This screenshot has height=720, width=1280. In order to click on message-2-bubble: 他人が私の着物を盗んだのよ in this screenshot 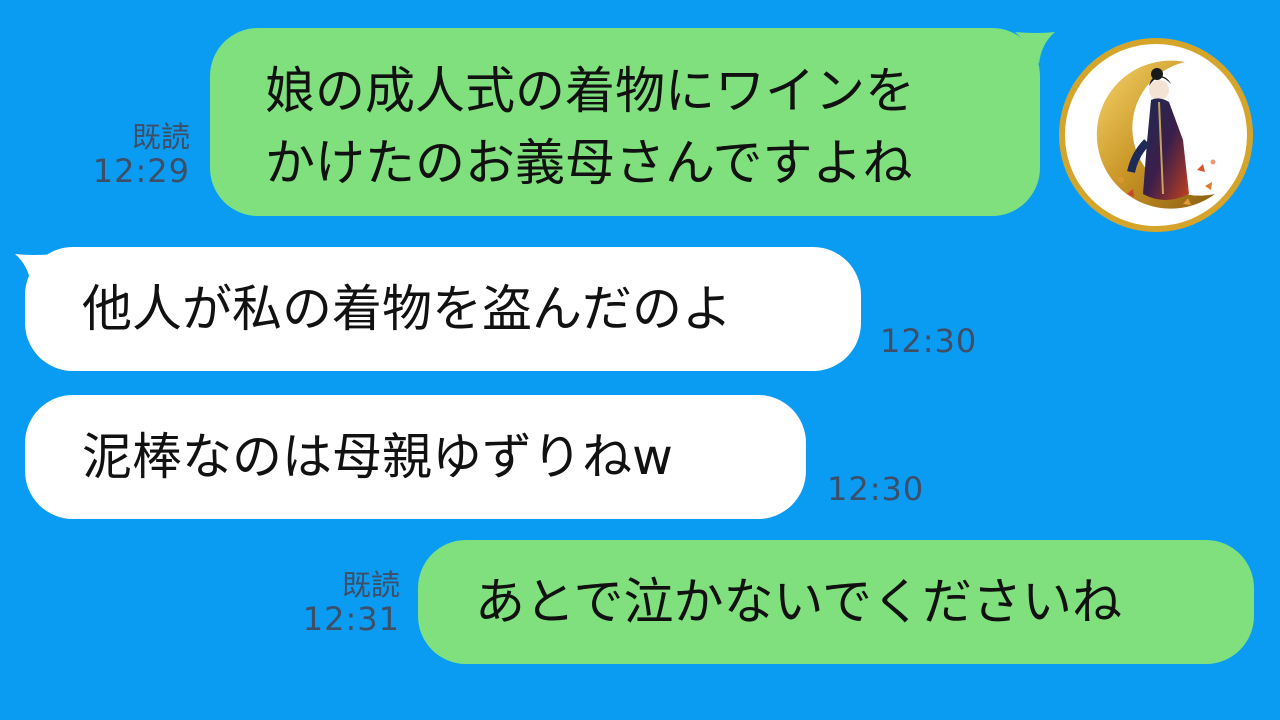, I will do `click(443, 309)`.